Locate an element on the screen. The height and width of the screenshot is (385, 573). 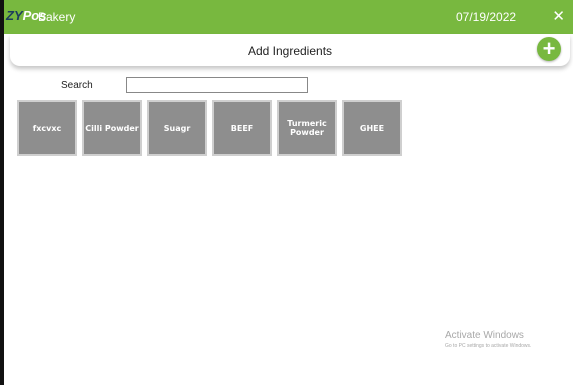
title-bar: ZYPos Bakery 07/19/2022 ✕ is located at coordinates (288, 17).